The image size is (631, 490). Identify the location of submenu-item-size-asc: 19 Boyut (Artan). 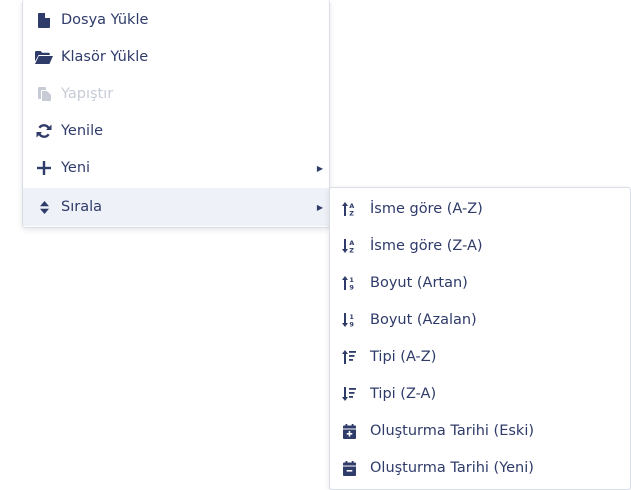
(480, 283).